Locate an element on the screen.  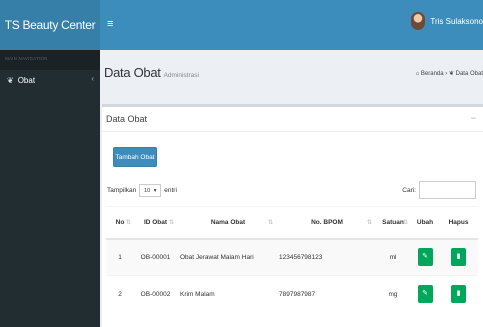
col-label: ID Obat is located at coordinates (155, 222).